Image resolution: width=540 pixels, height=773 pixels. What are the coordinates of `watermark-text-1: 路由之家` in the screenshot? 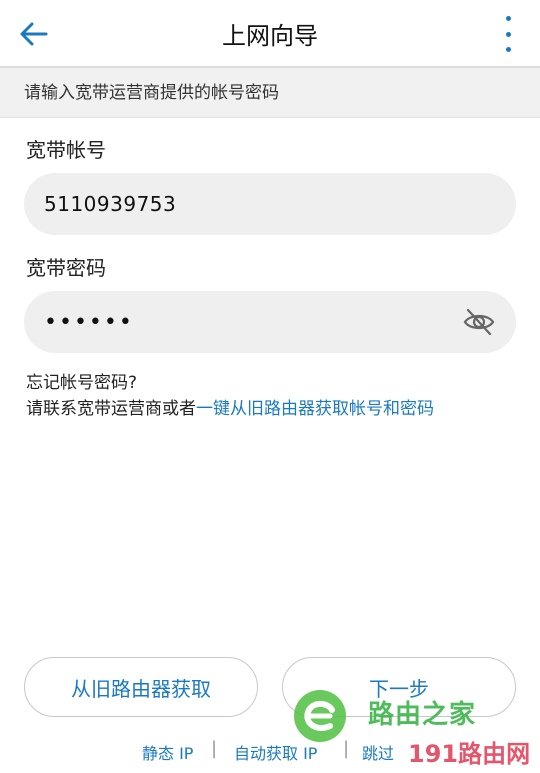 It's located at (422, 715).